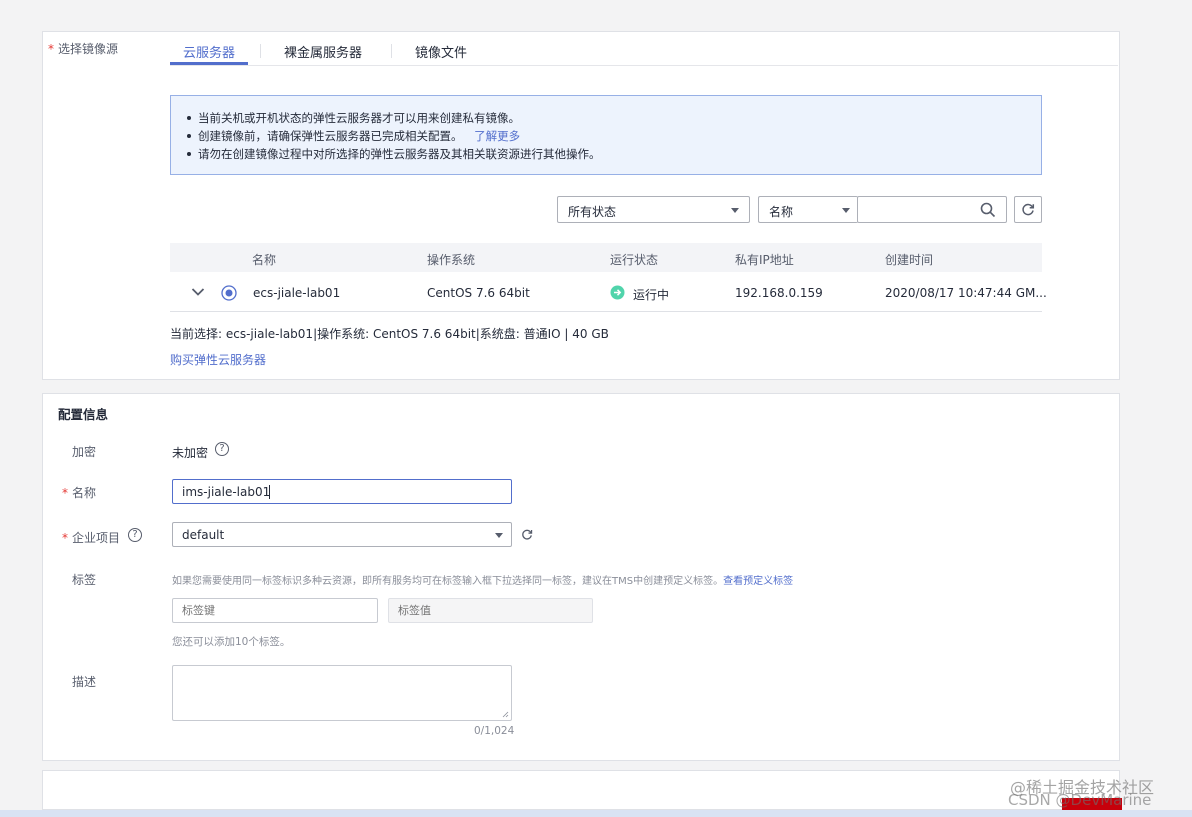 The image size is (1192, 817). I want to click on text-cursor, so click(269, 492).